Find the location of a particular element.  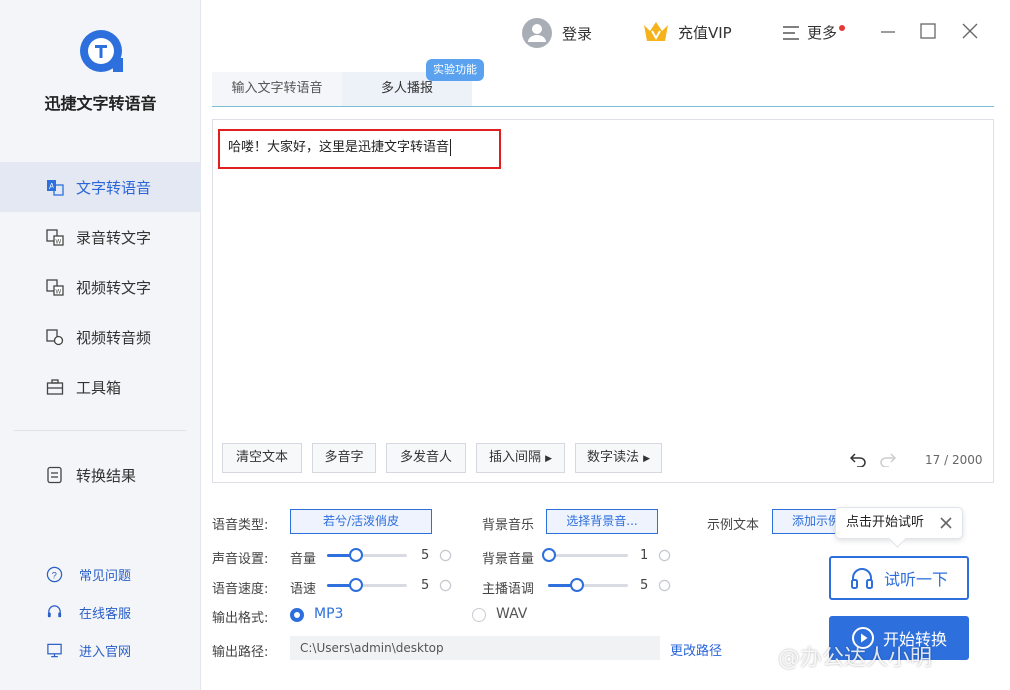

sidebar-item-video-to-text: W 视频转文字 is located at coordinates (100, 287).